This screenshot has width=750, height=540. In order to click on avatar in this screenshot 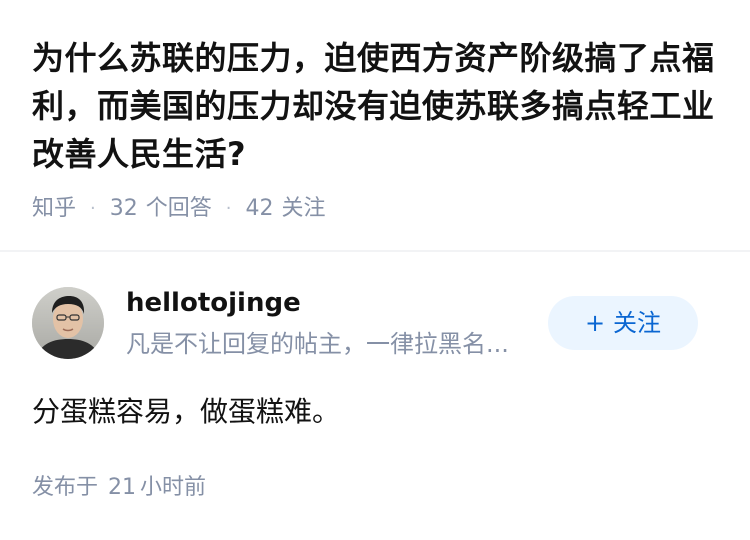, I will do `click(68, 323)`.